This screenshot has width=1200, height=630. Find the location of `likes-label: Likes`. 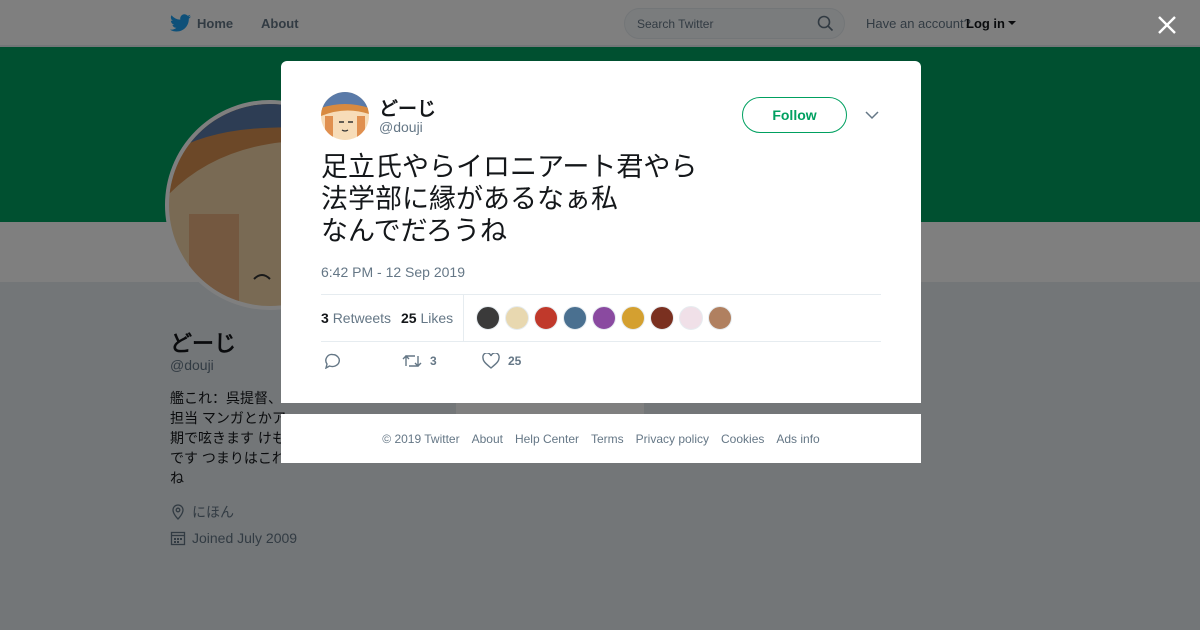

likes-label: Likes is located at coordinates (437, 318).